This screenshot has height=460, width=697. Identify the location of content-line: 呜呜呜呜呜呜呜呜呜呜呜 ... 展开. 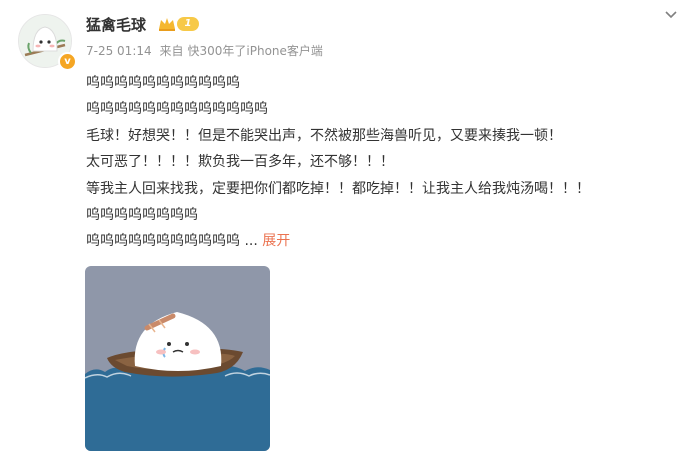
(386, 241).